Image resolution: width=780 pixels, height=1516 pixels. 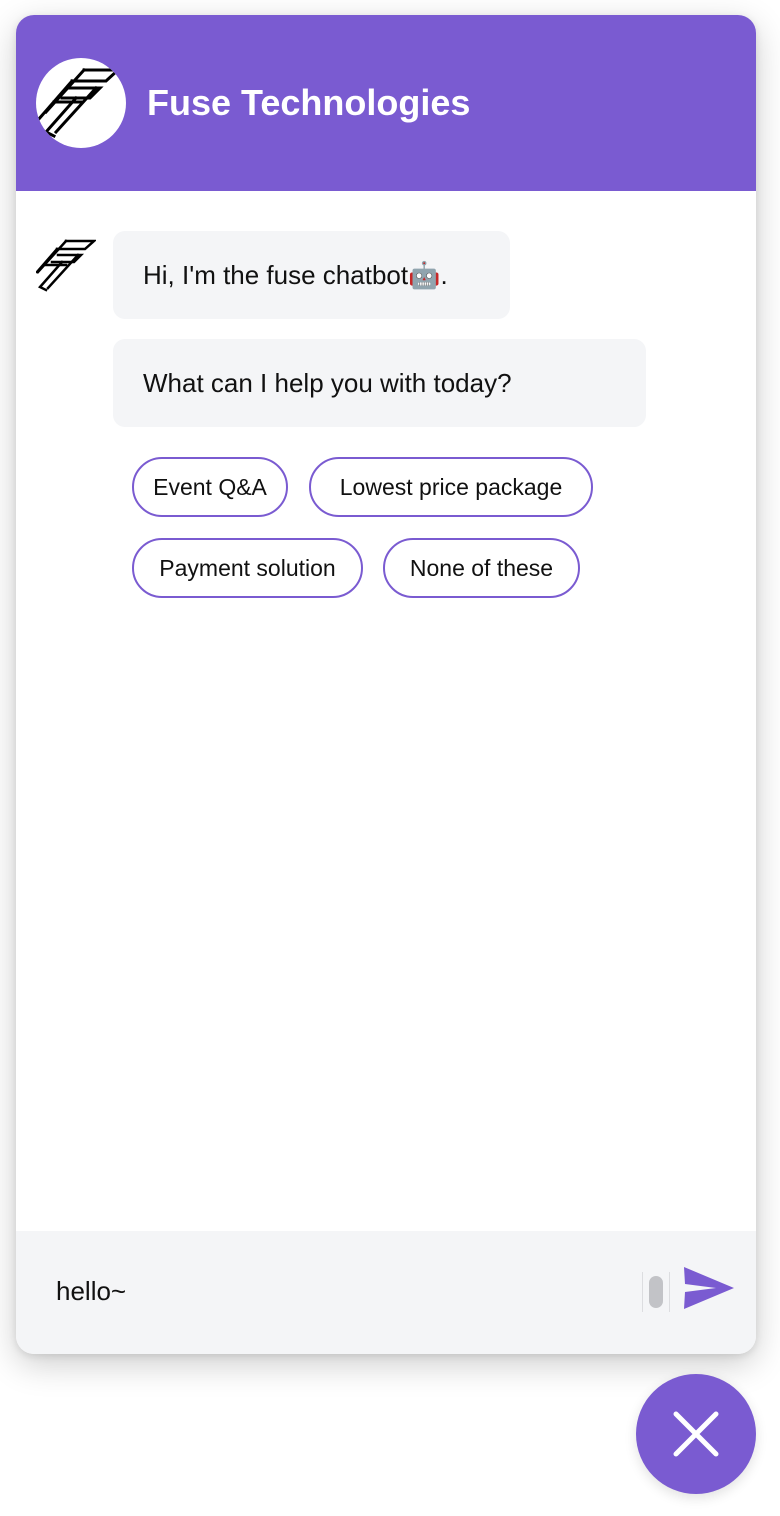 I want to click on send-icon, so click(x=709, y=1288).